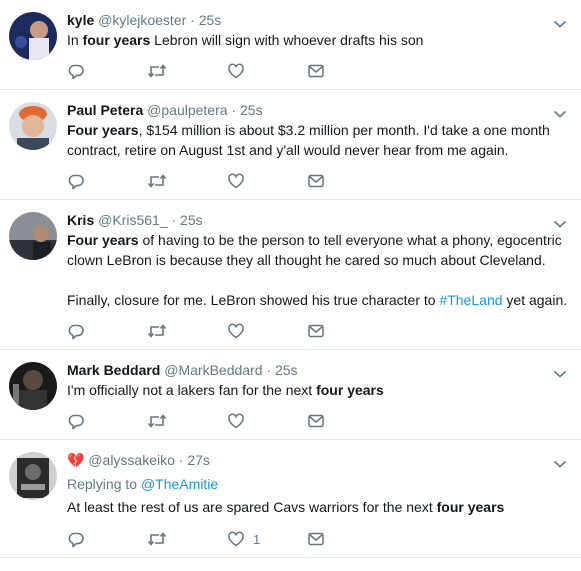 This screenshot has width=581, height=571. Describe the element at coordinates (75, 40) in the screenshot. I see `text-segment: In` at that location.